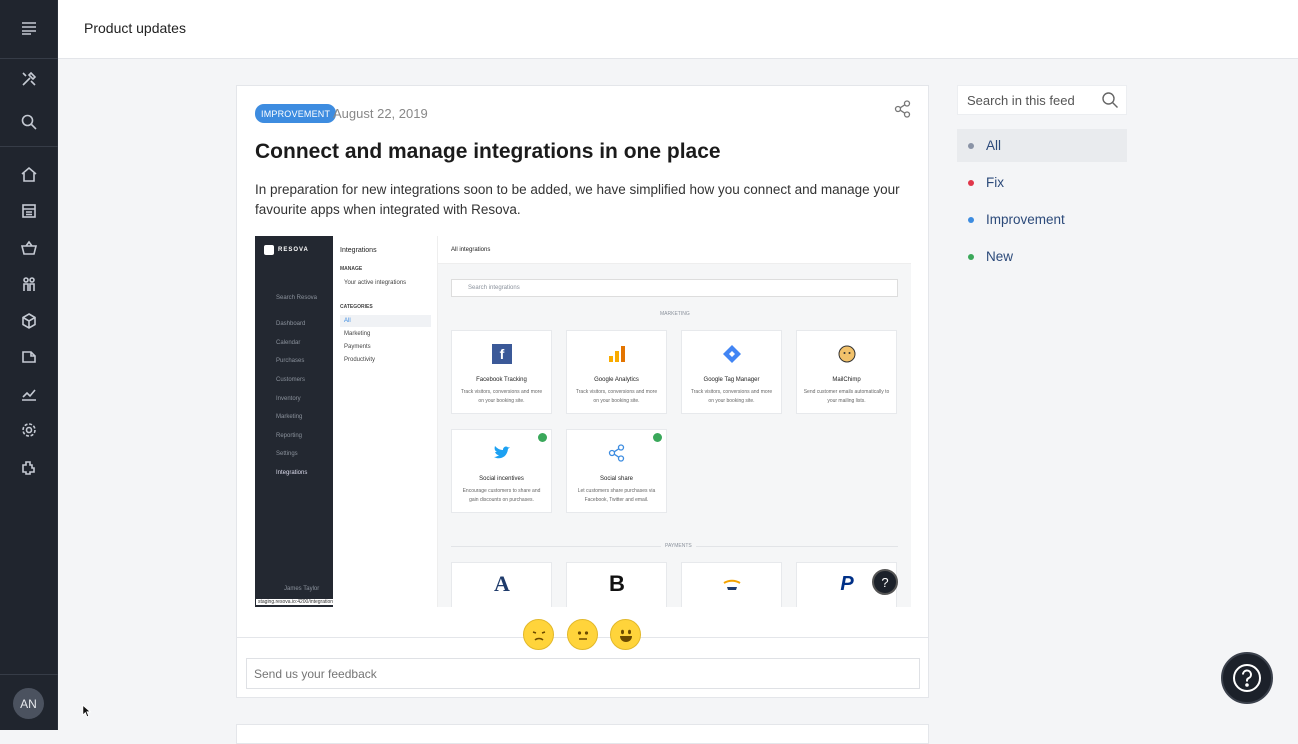 The image size is (1298, 744). Describe the element at coordinates (87, 713) in the screenshot. I see `mouse-cursor-icon` at that location.